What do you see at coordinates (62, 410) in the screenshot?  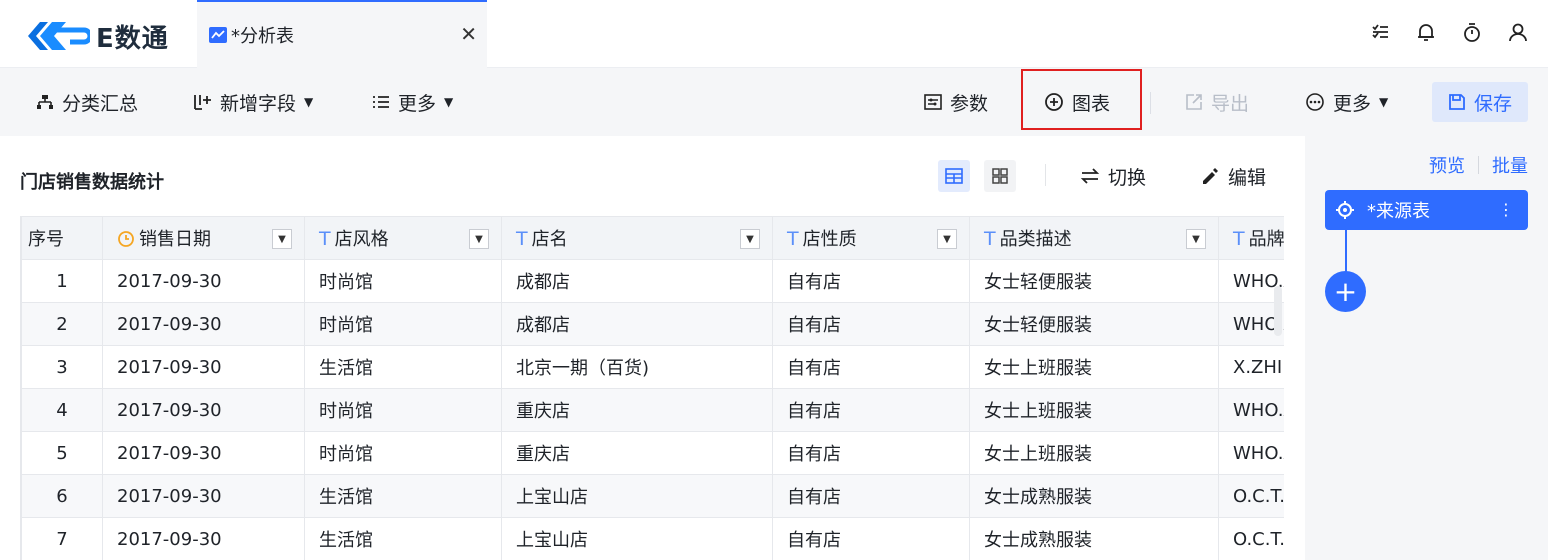 I see `cell-index: 4` at bounding box center [62, 410].